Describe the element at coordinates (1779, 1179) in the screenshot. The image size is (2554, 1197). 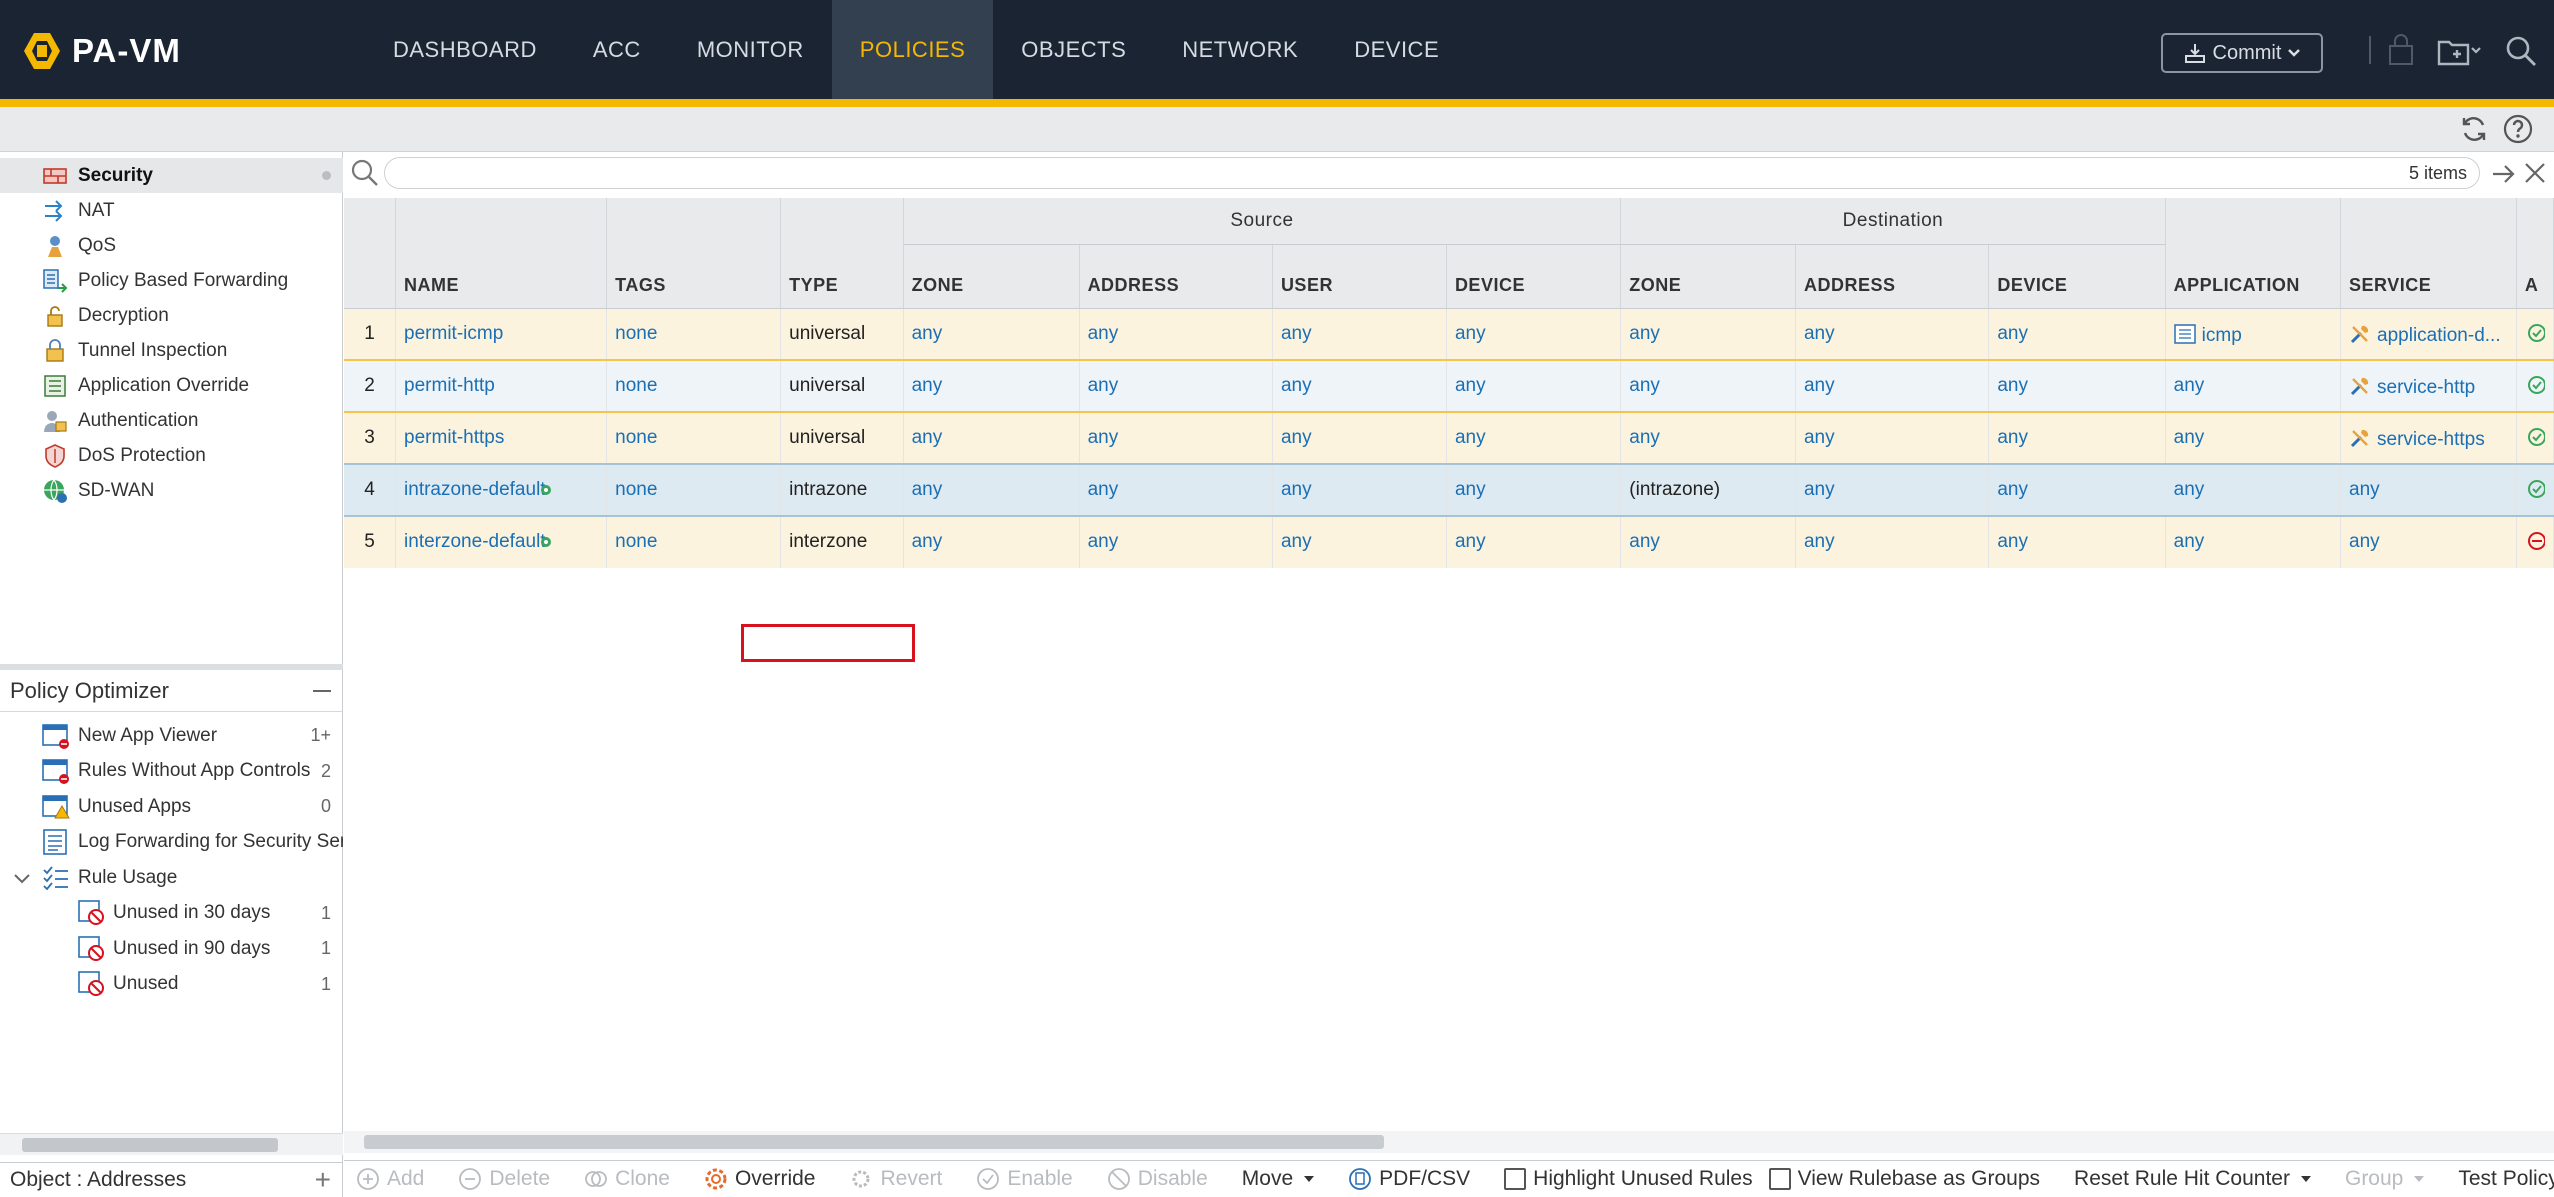
I see `view-groups-checkbox` at that location.